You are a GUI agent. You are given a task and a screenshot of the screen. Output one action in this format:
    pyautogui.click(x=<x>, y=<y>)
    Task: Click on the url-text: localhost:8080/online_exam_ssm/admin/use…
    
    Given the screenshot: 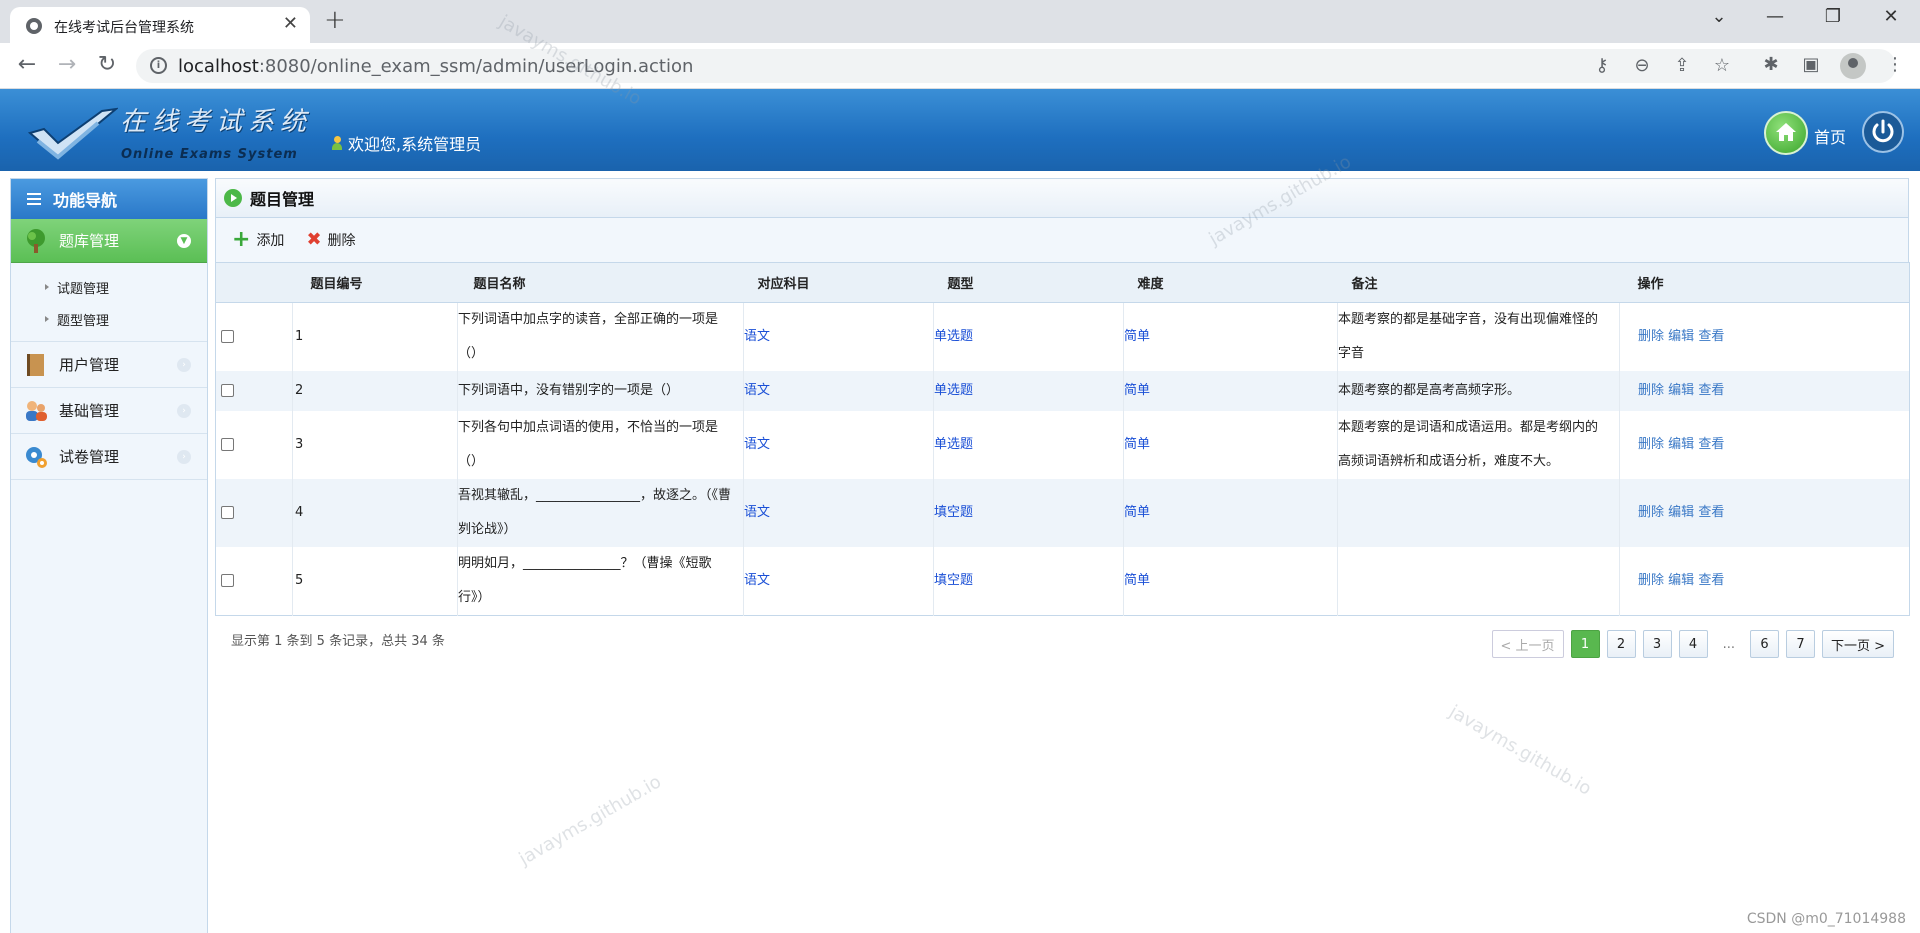 What is the action you would take?
    pyautogui.click(x=435, y=66)
    